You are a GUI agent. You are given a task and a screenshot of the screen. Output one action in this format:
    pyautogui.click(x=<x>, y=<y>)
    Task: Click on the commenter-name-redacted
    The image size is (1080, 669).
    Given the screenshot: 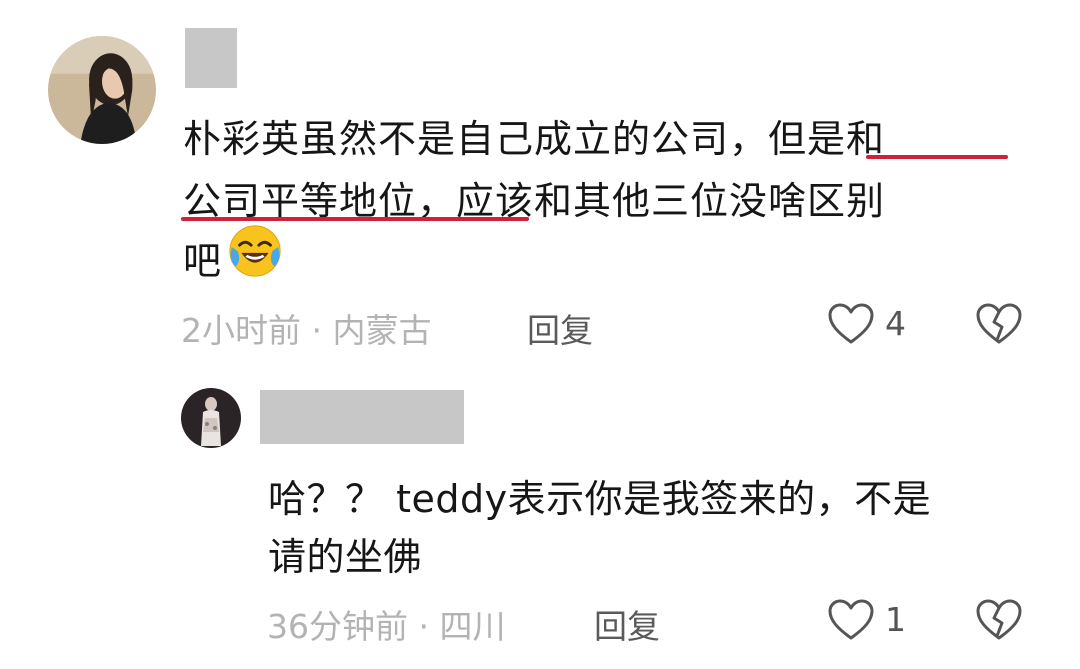 What is the action you would take?
    pyautogui.click(x=211, y=58)
    